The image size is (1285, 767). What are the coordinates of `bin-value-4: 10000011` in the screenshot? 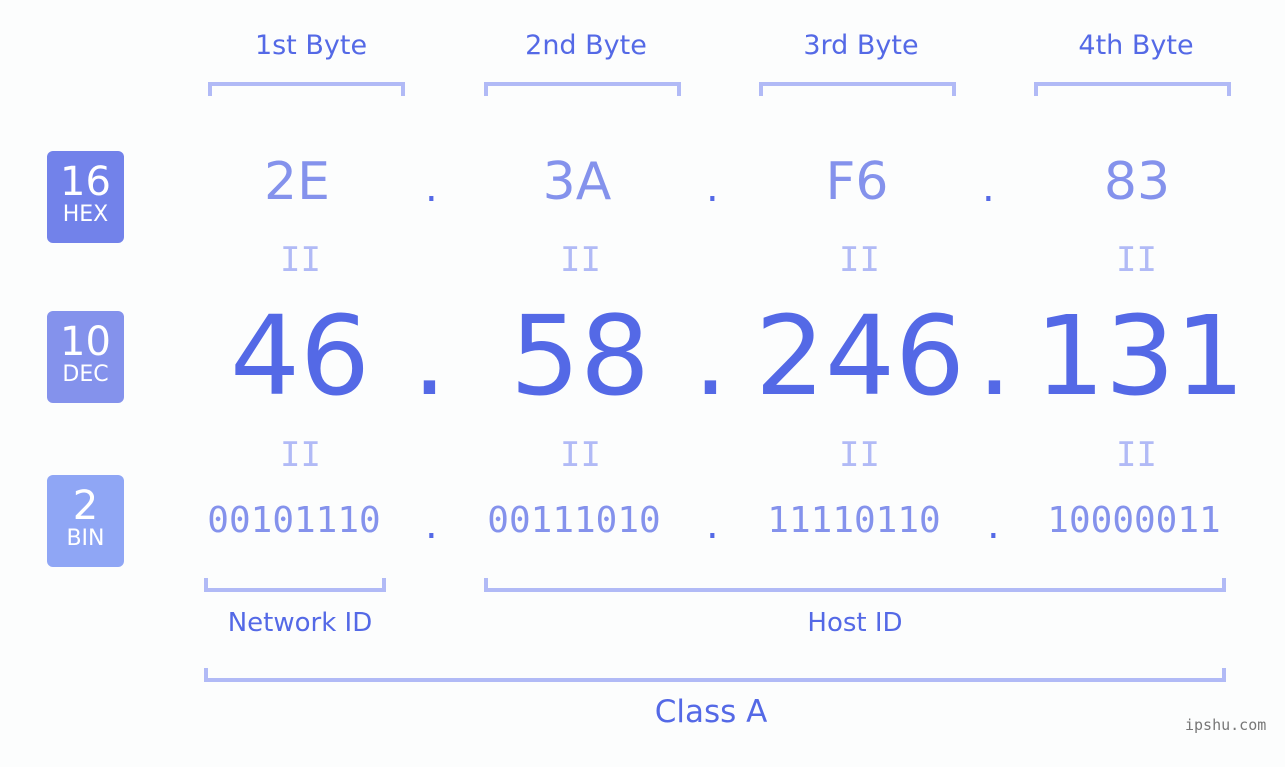 It's located at (1134, 520).